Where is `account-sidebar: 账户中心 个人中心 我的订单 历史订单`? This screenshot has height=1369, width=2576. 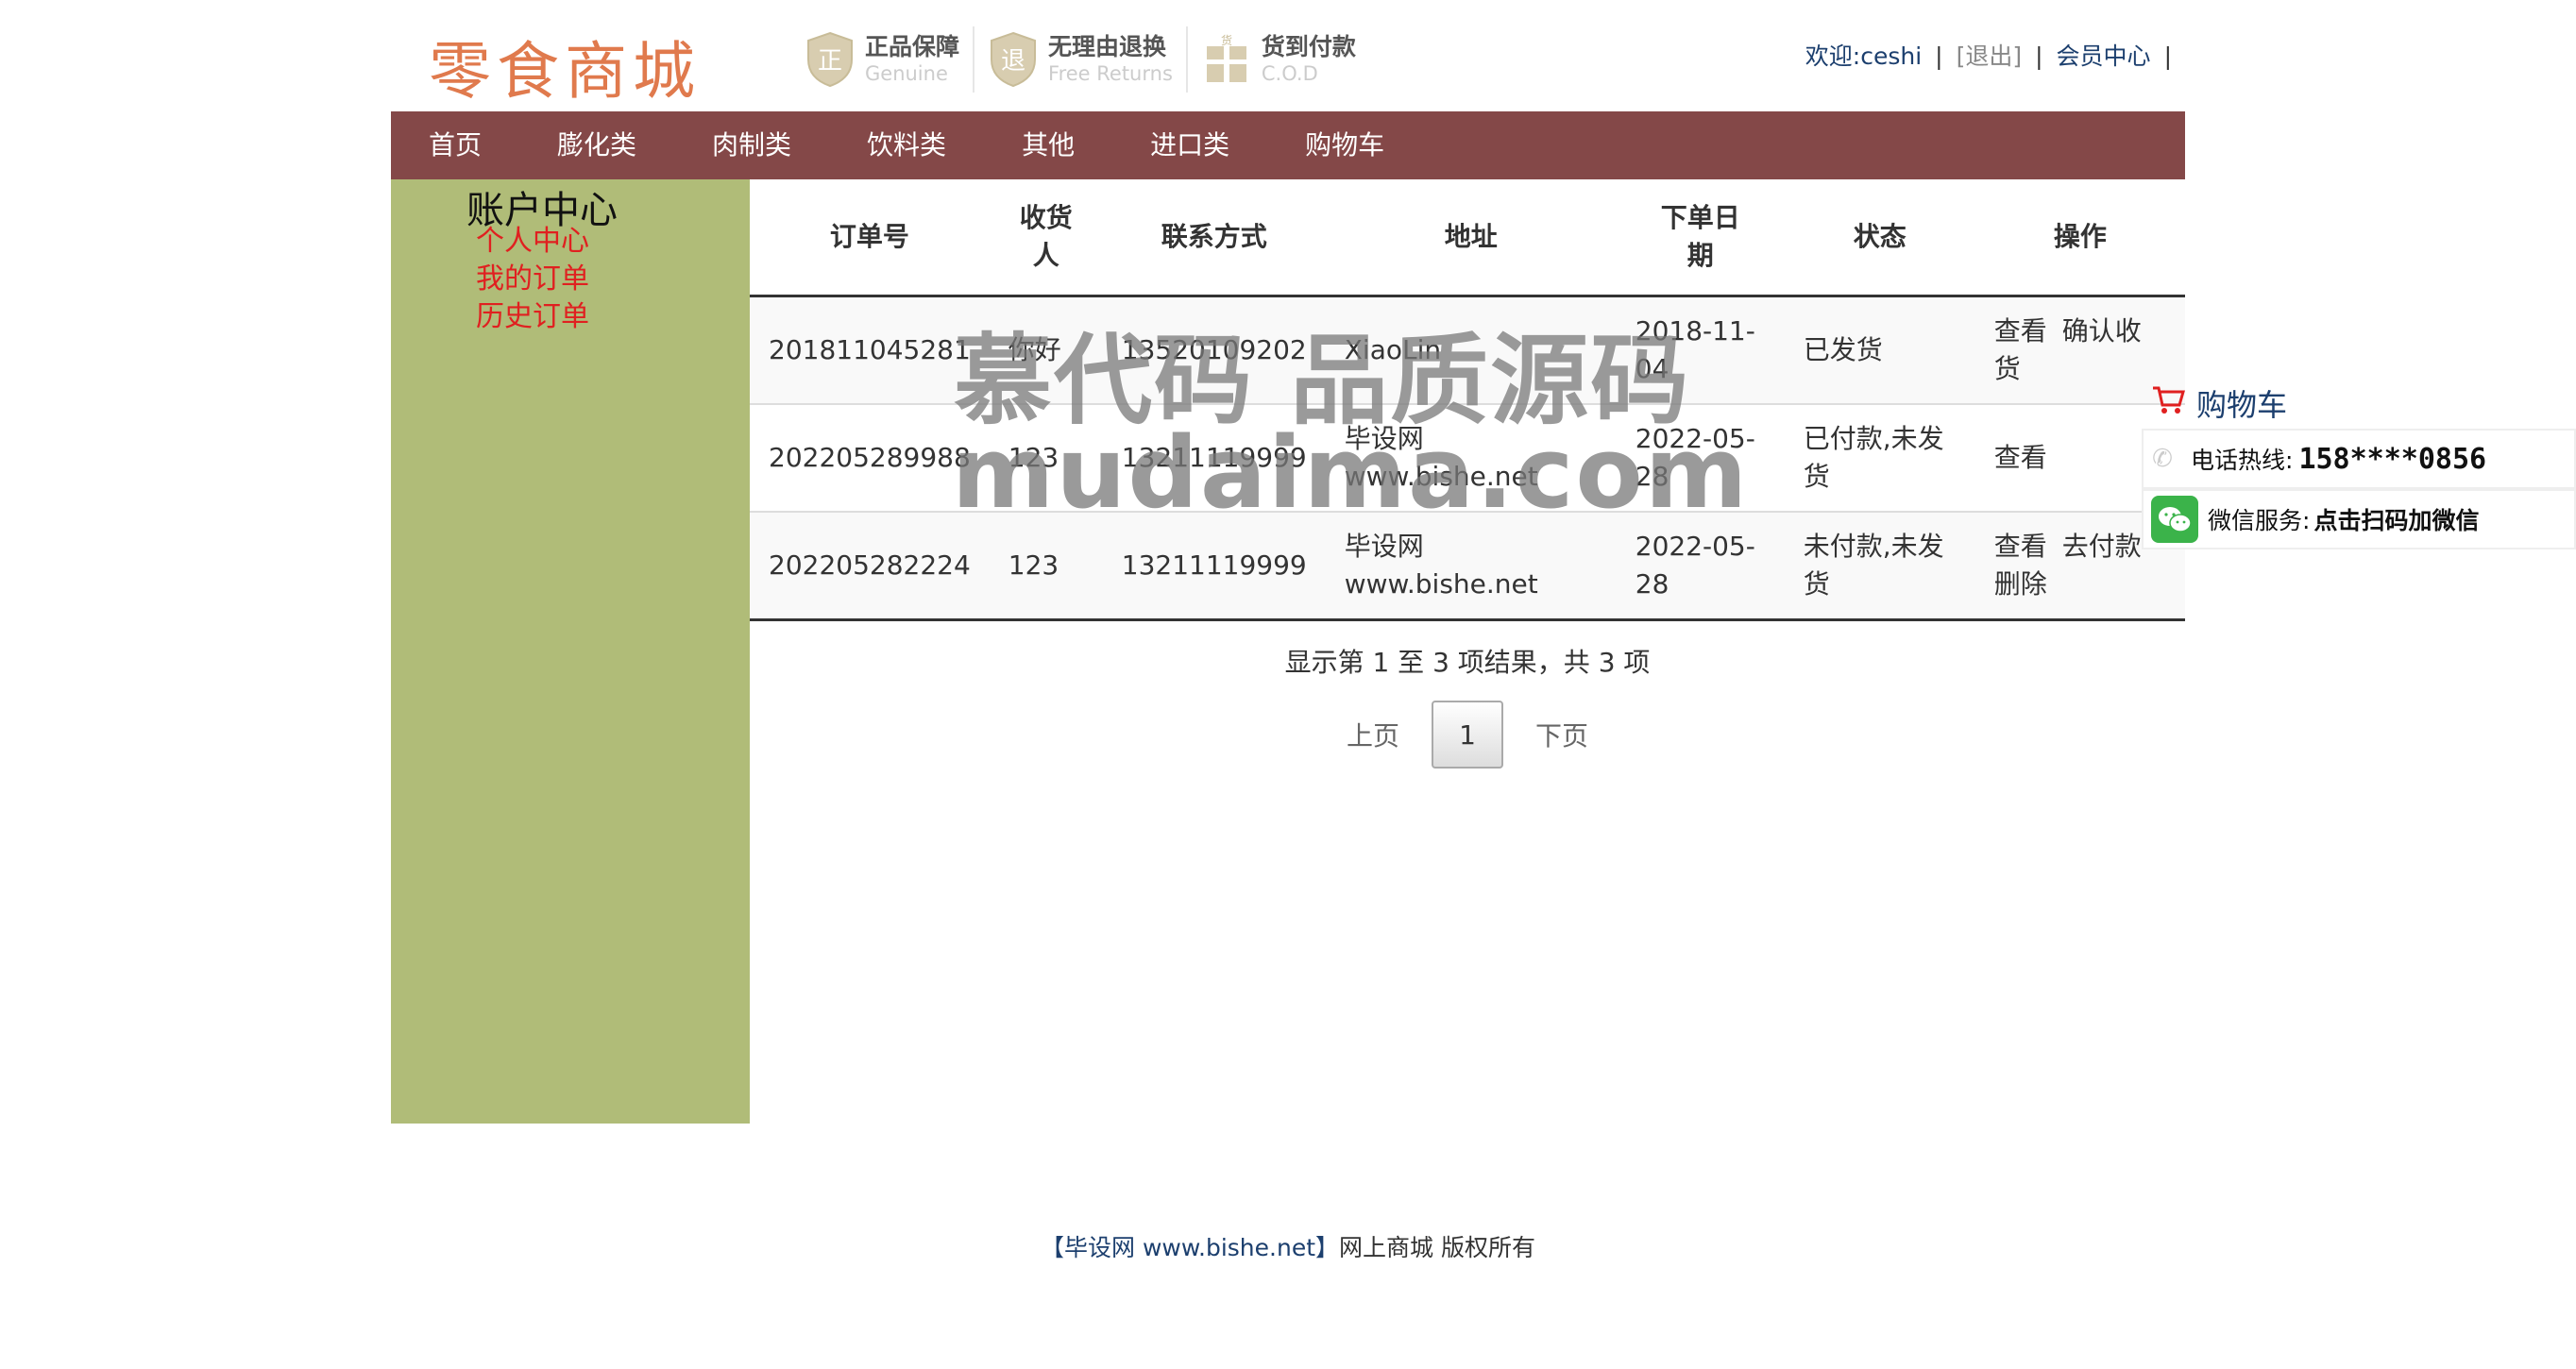
account-sidebar: 账户中心 个人中心 我的订单 历史订单 is located at coordinates (570, 651).